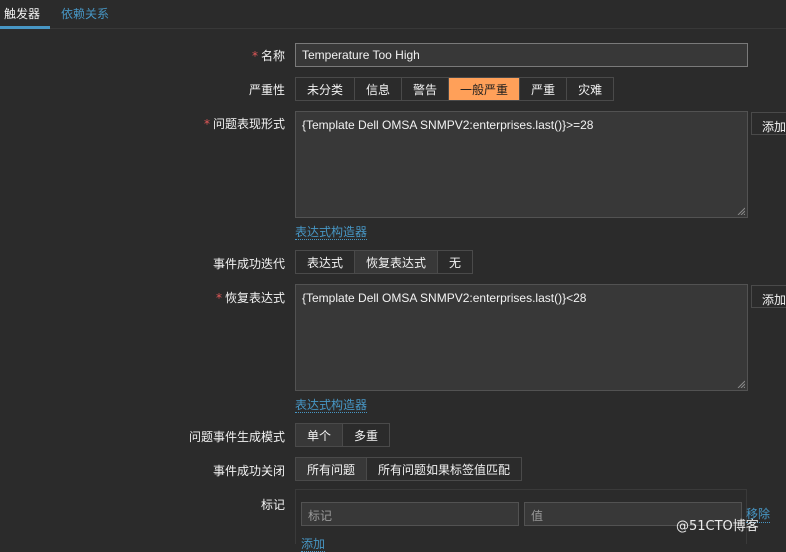 This screenshot has width=786, height=552. Describe the element at coordinates (268, 56) in the screenshot. I see `name-label: * 名称` at that location.